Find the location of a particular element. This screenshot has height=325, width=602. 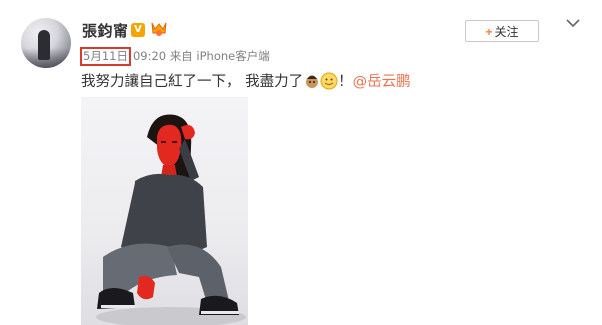

avatar-figure is located at coordinates (44, 45).